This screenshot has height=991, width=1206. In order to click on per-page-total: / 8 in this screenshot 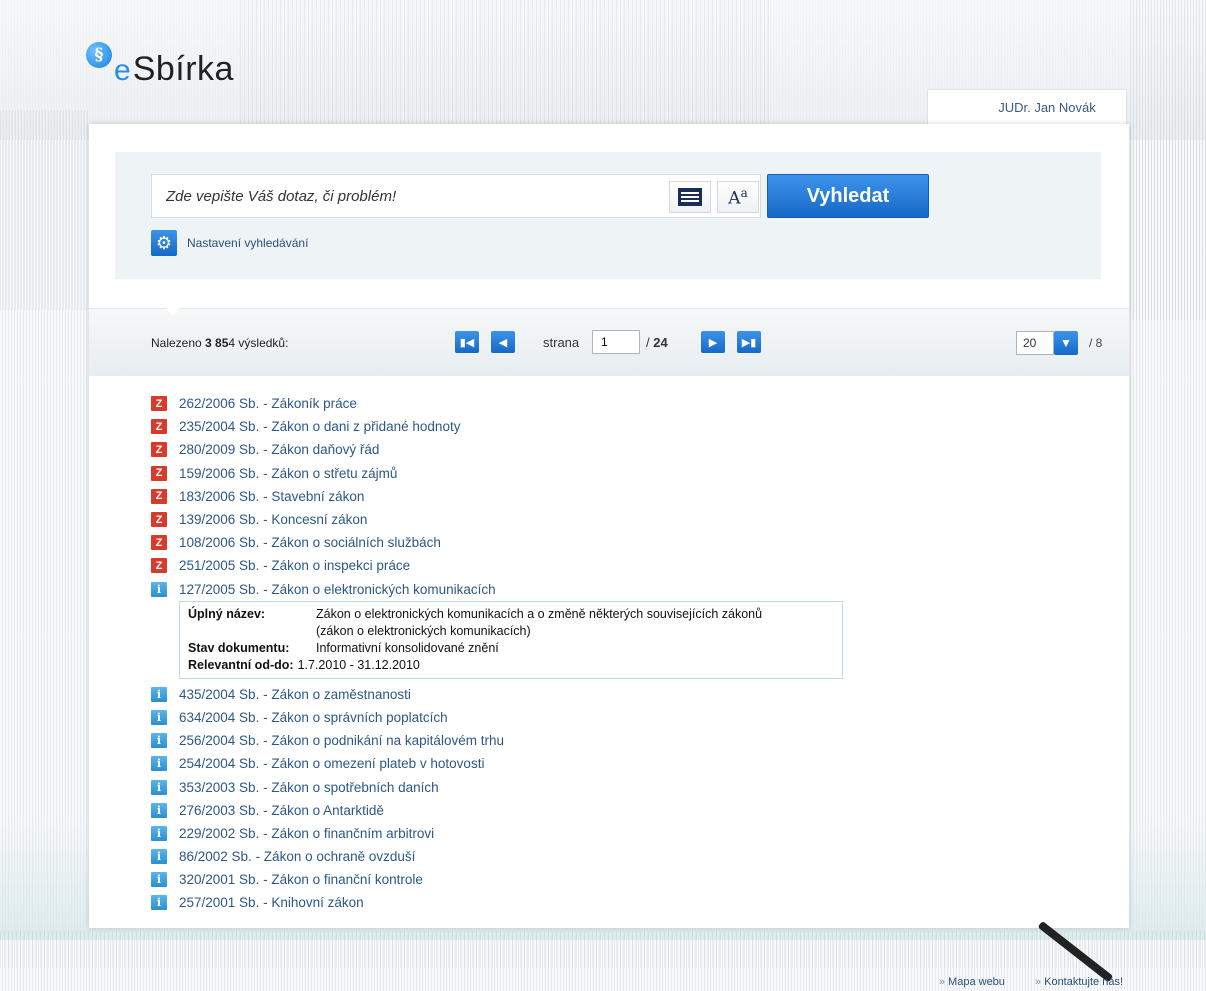, I will do `click(1096, 343)`.